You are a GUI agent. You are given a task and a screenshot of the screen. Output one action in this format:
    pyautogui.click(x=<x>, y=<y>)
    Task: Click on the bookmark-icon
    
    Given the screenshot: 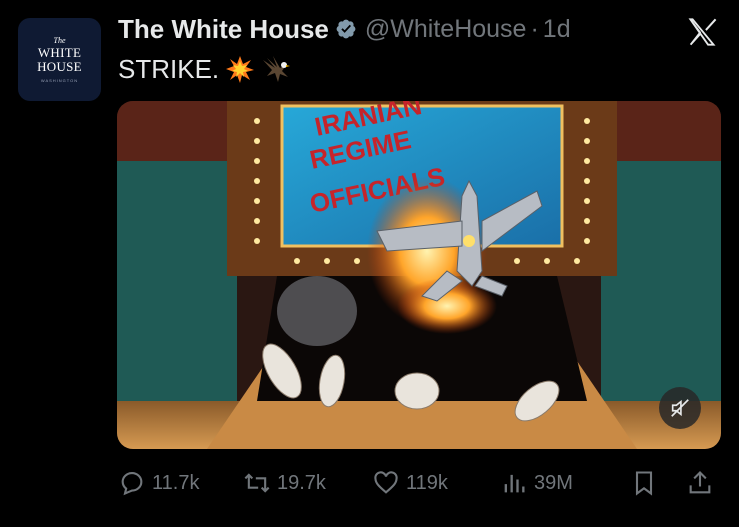 What is the action you would take?
    pyautogui.click(x=644, y=483)
    